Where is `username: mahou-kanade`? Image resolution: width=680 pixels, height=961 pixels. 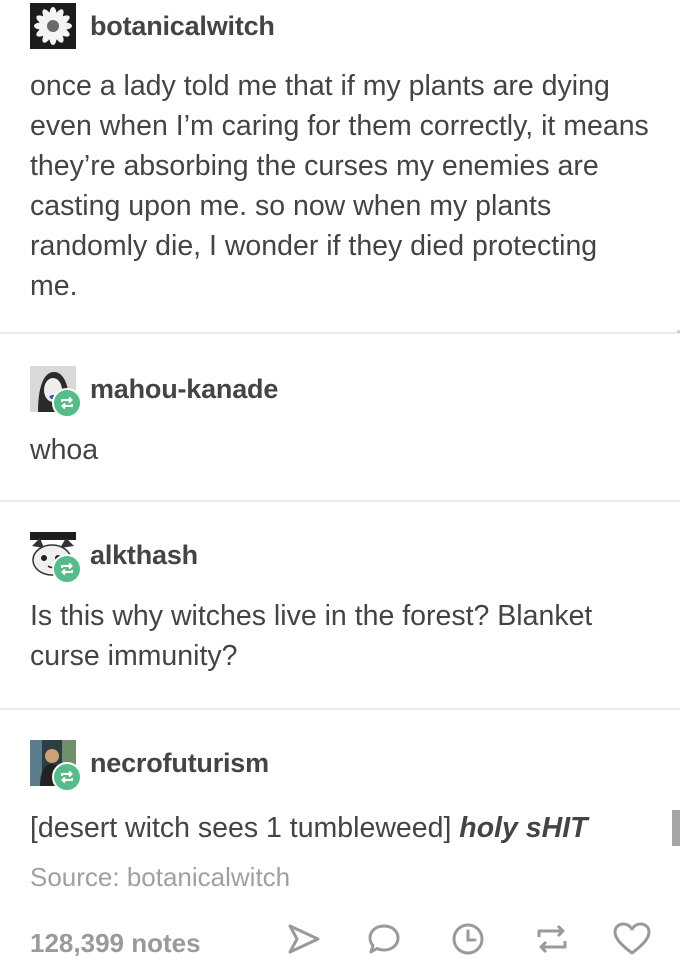 username: mahou-kanade is located at coordinates (184, 389).